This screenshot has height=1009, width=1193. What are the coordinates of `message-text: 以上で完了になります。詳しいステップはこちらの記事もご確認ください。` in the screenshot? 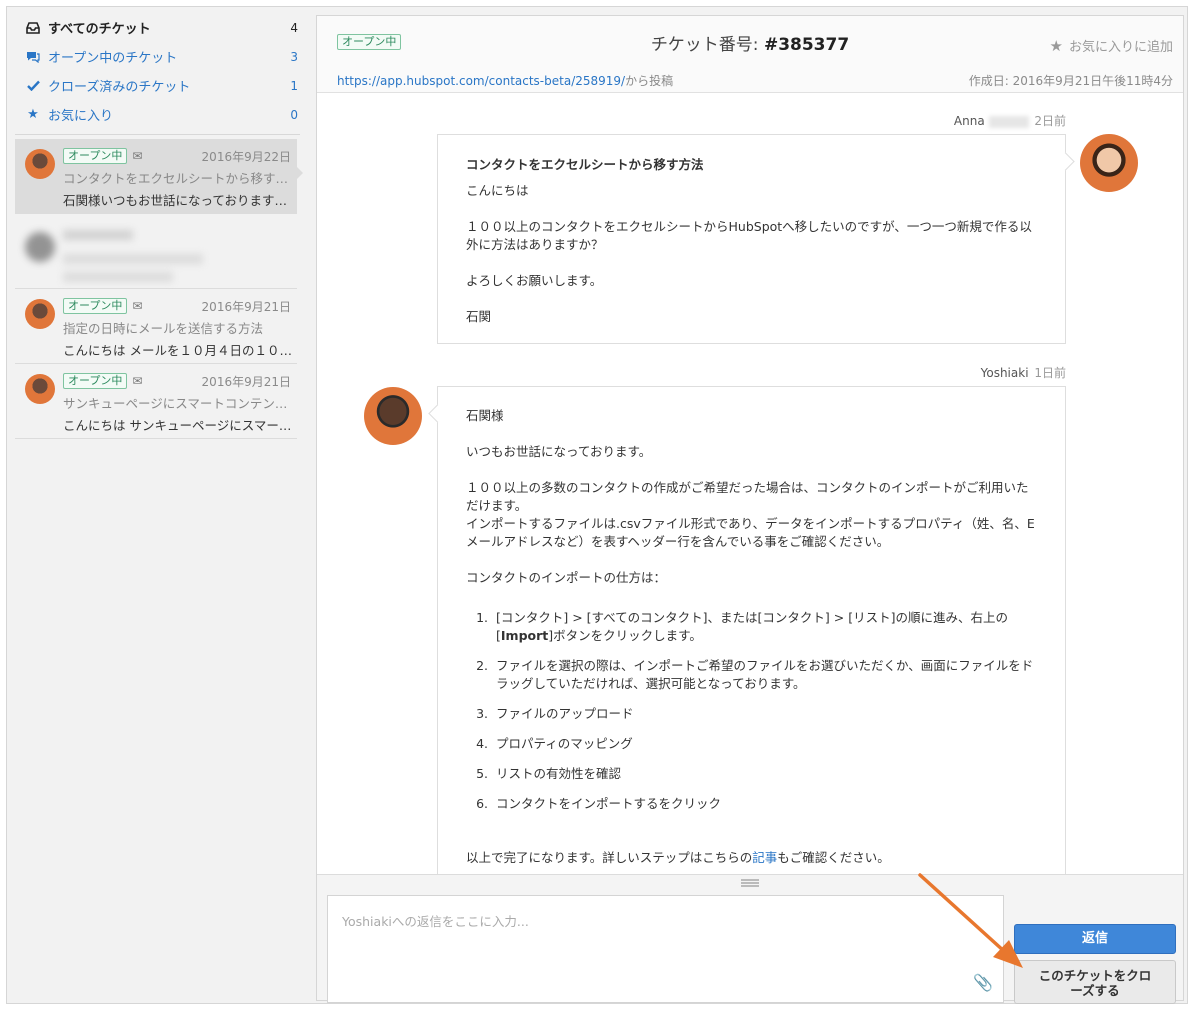 It's located at (751, 858).